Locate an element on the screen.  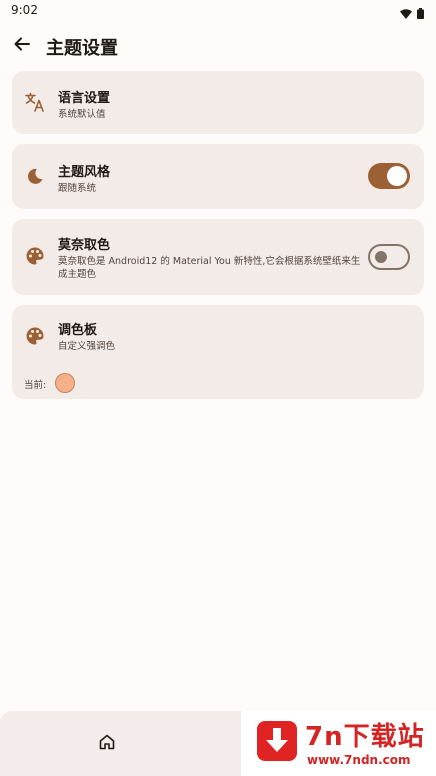
battery-icon is located at coordinates (420, 13).